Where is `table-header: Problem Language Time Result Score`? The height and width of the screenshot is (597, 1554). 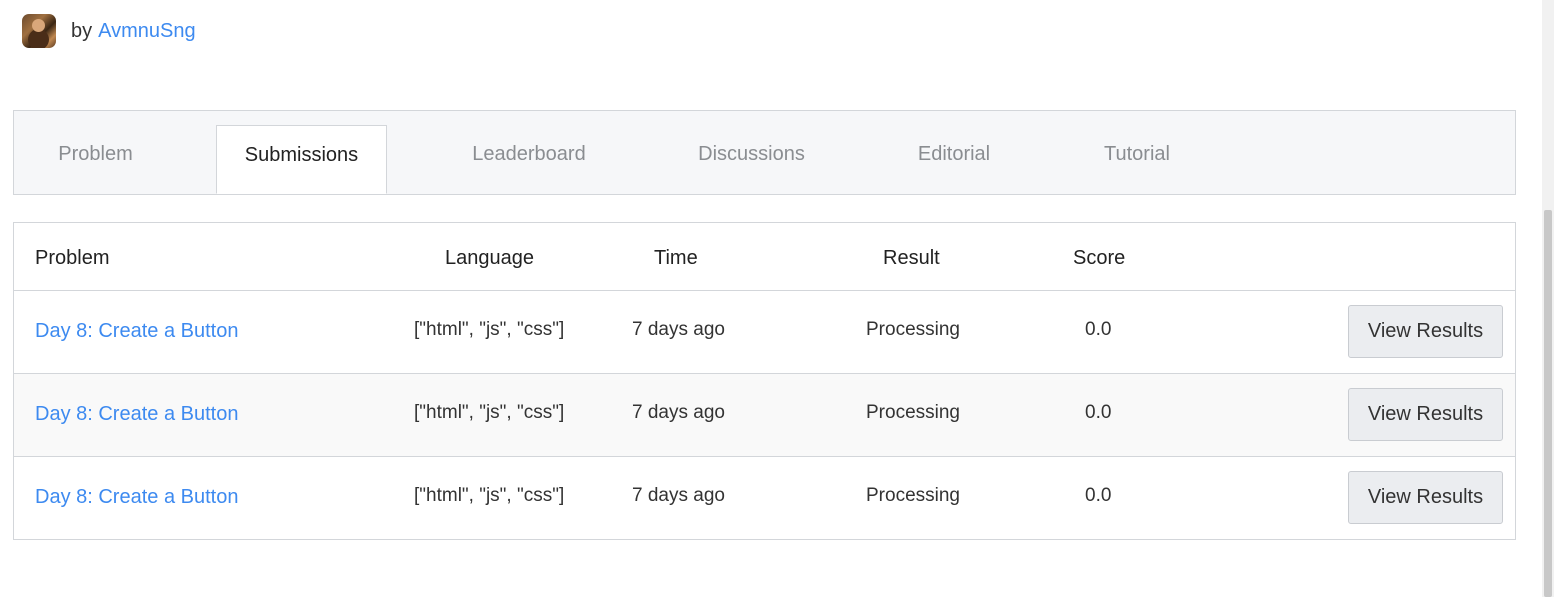 table-header: Problem Language Time Result Score is located at coordinates (764, 257).